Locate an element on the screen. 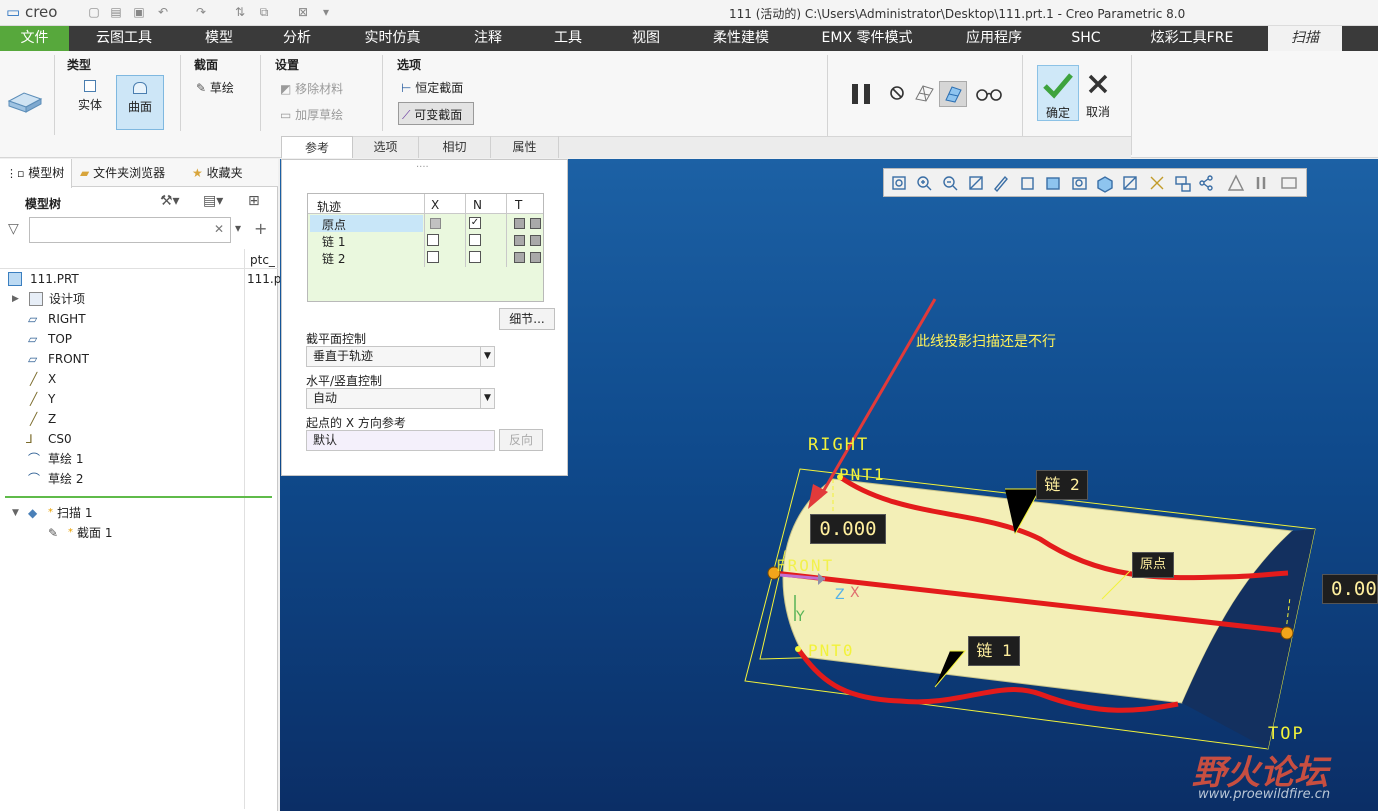  tree-item-sketch1: ⌒ 草绘 1 is located at coordinates (55, 459).